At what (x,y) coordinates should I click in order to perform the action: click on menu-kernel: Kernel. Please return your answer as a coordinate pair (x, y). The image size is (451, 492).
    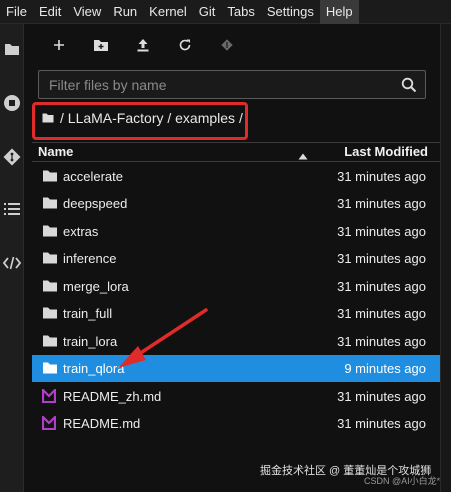
    Looking at the image, I should click on (168, 12).